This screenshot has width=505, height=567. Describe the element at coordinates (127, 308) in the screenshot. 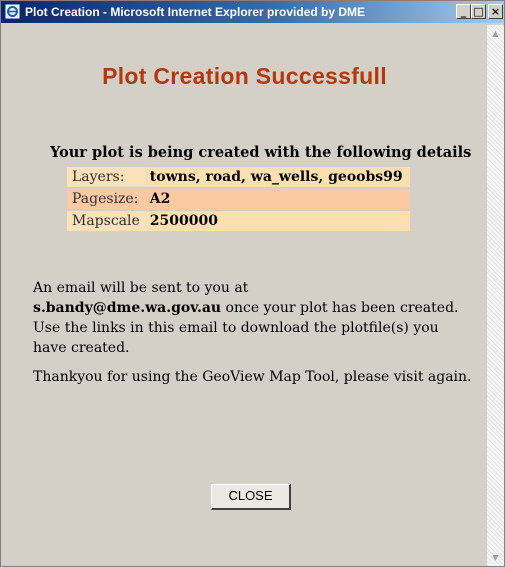

I see `email-address: s.bandy@dme.wa.gov.au` at that location.